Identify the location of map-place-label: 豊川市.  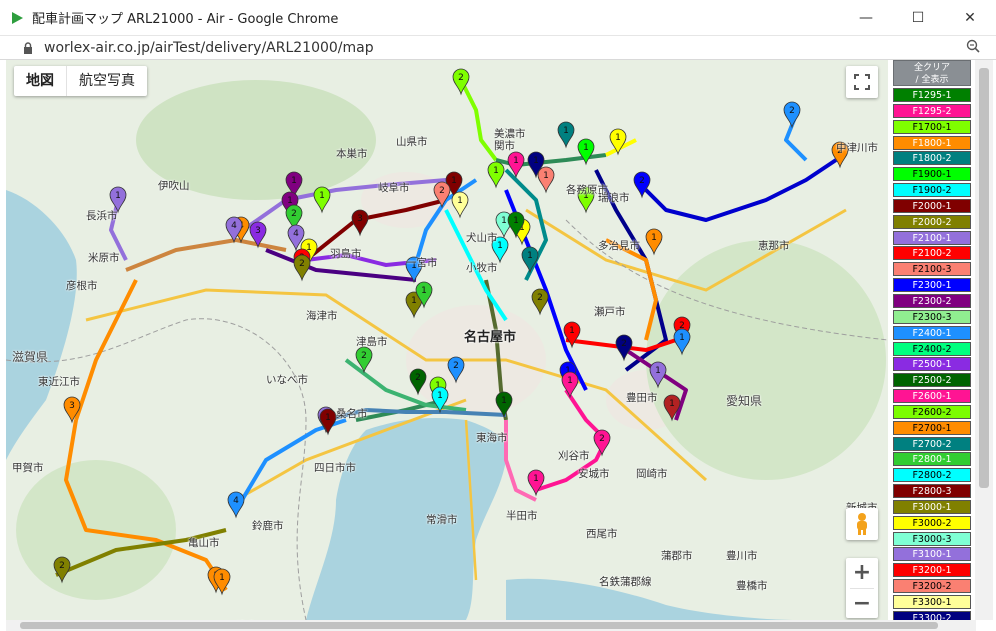
(742, 556).